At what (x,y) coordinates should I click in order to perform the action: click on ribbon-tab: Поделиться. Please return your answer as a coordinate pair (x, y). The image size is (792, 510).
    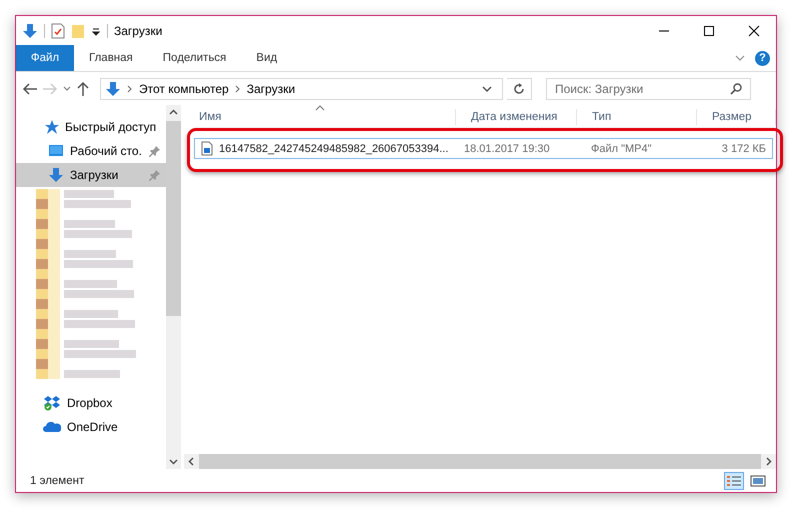
    Looking at the image, I should click on (195, 58).